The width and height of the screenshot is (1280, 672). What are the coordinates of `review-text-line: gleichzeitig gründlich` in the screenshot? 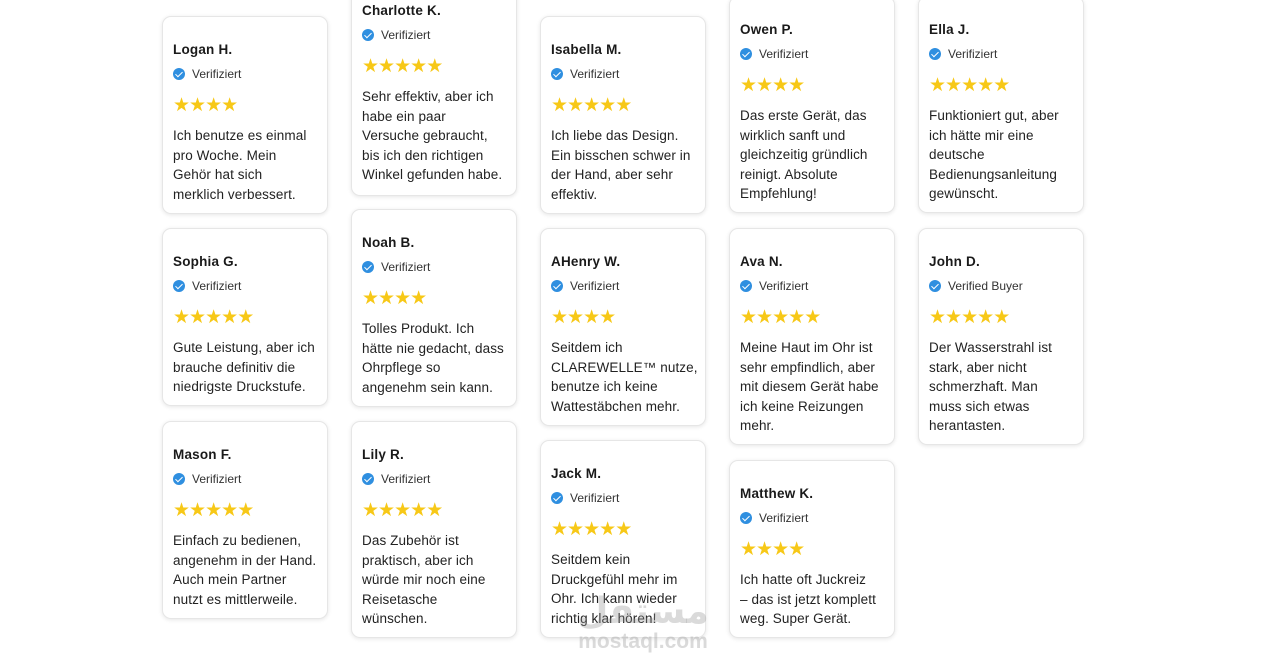 It's located at (804, 155).